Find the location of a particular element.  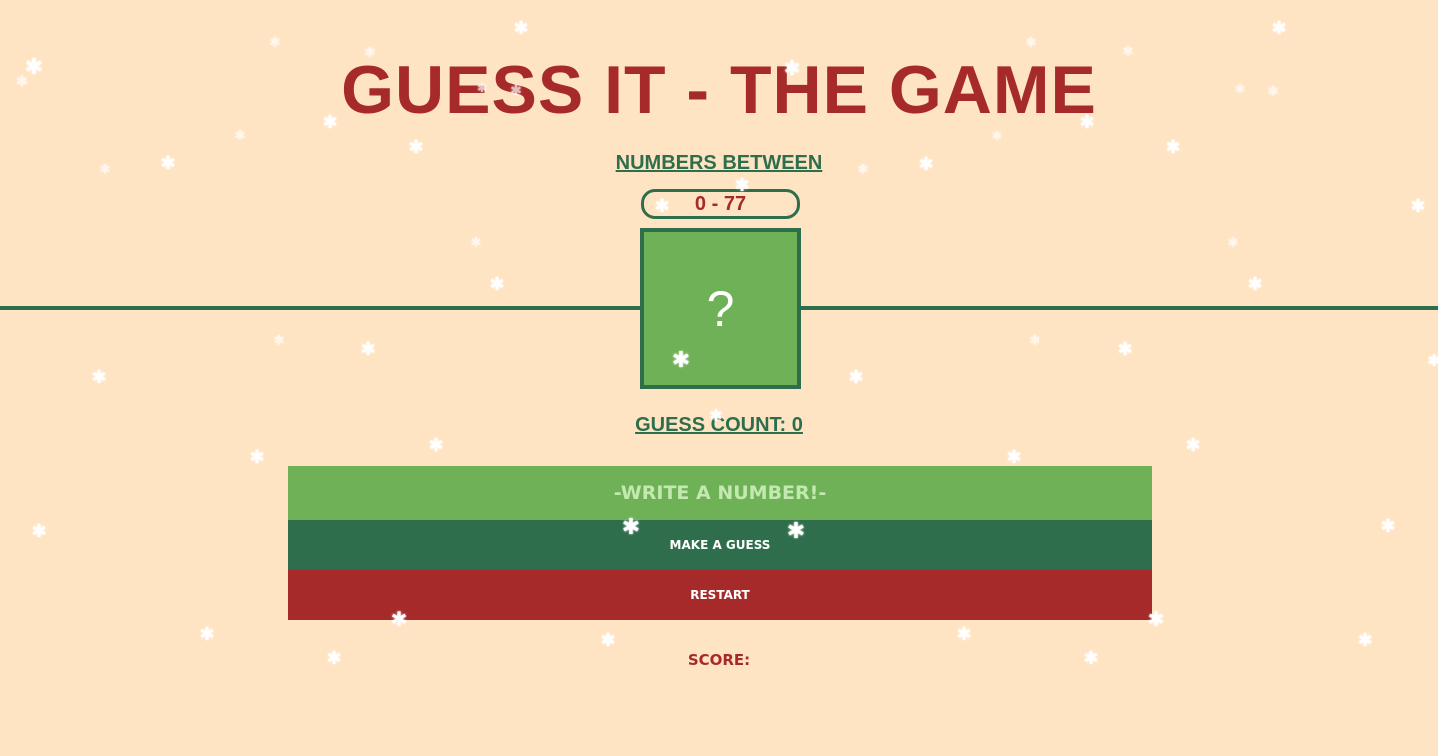

secret-number-box: ? is located at coordinates (720, 308).